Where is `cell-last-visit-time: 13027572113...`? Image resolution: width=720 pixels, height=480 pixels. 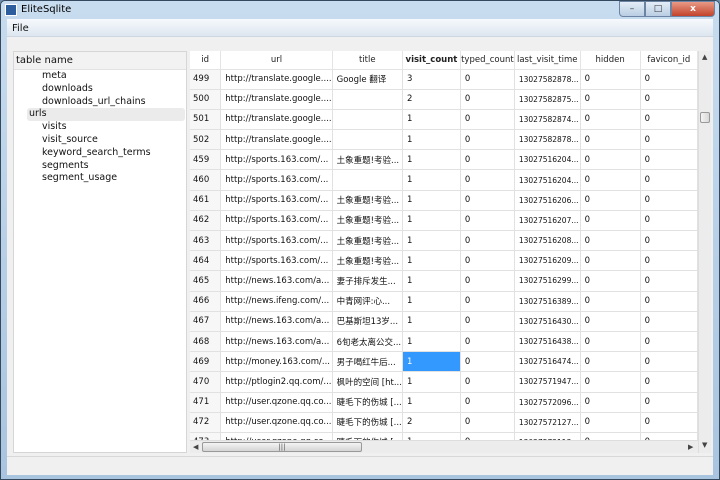
cell-last-visit-time: 13027572113... is located at coordinates (547, 436).